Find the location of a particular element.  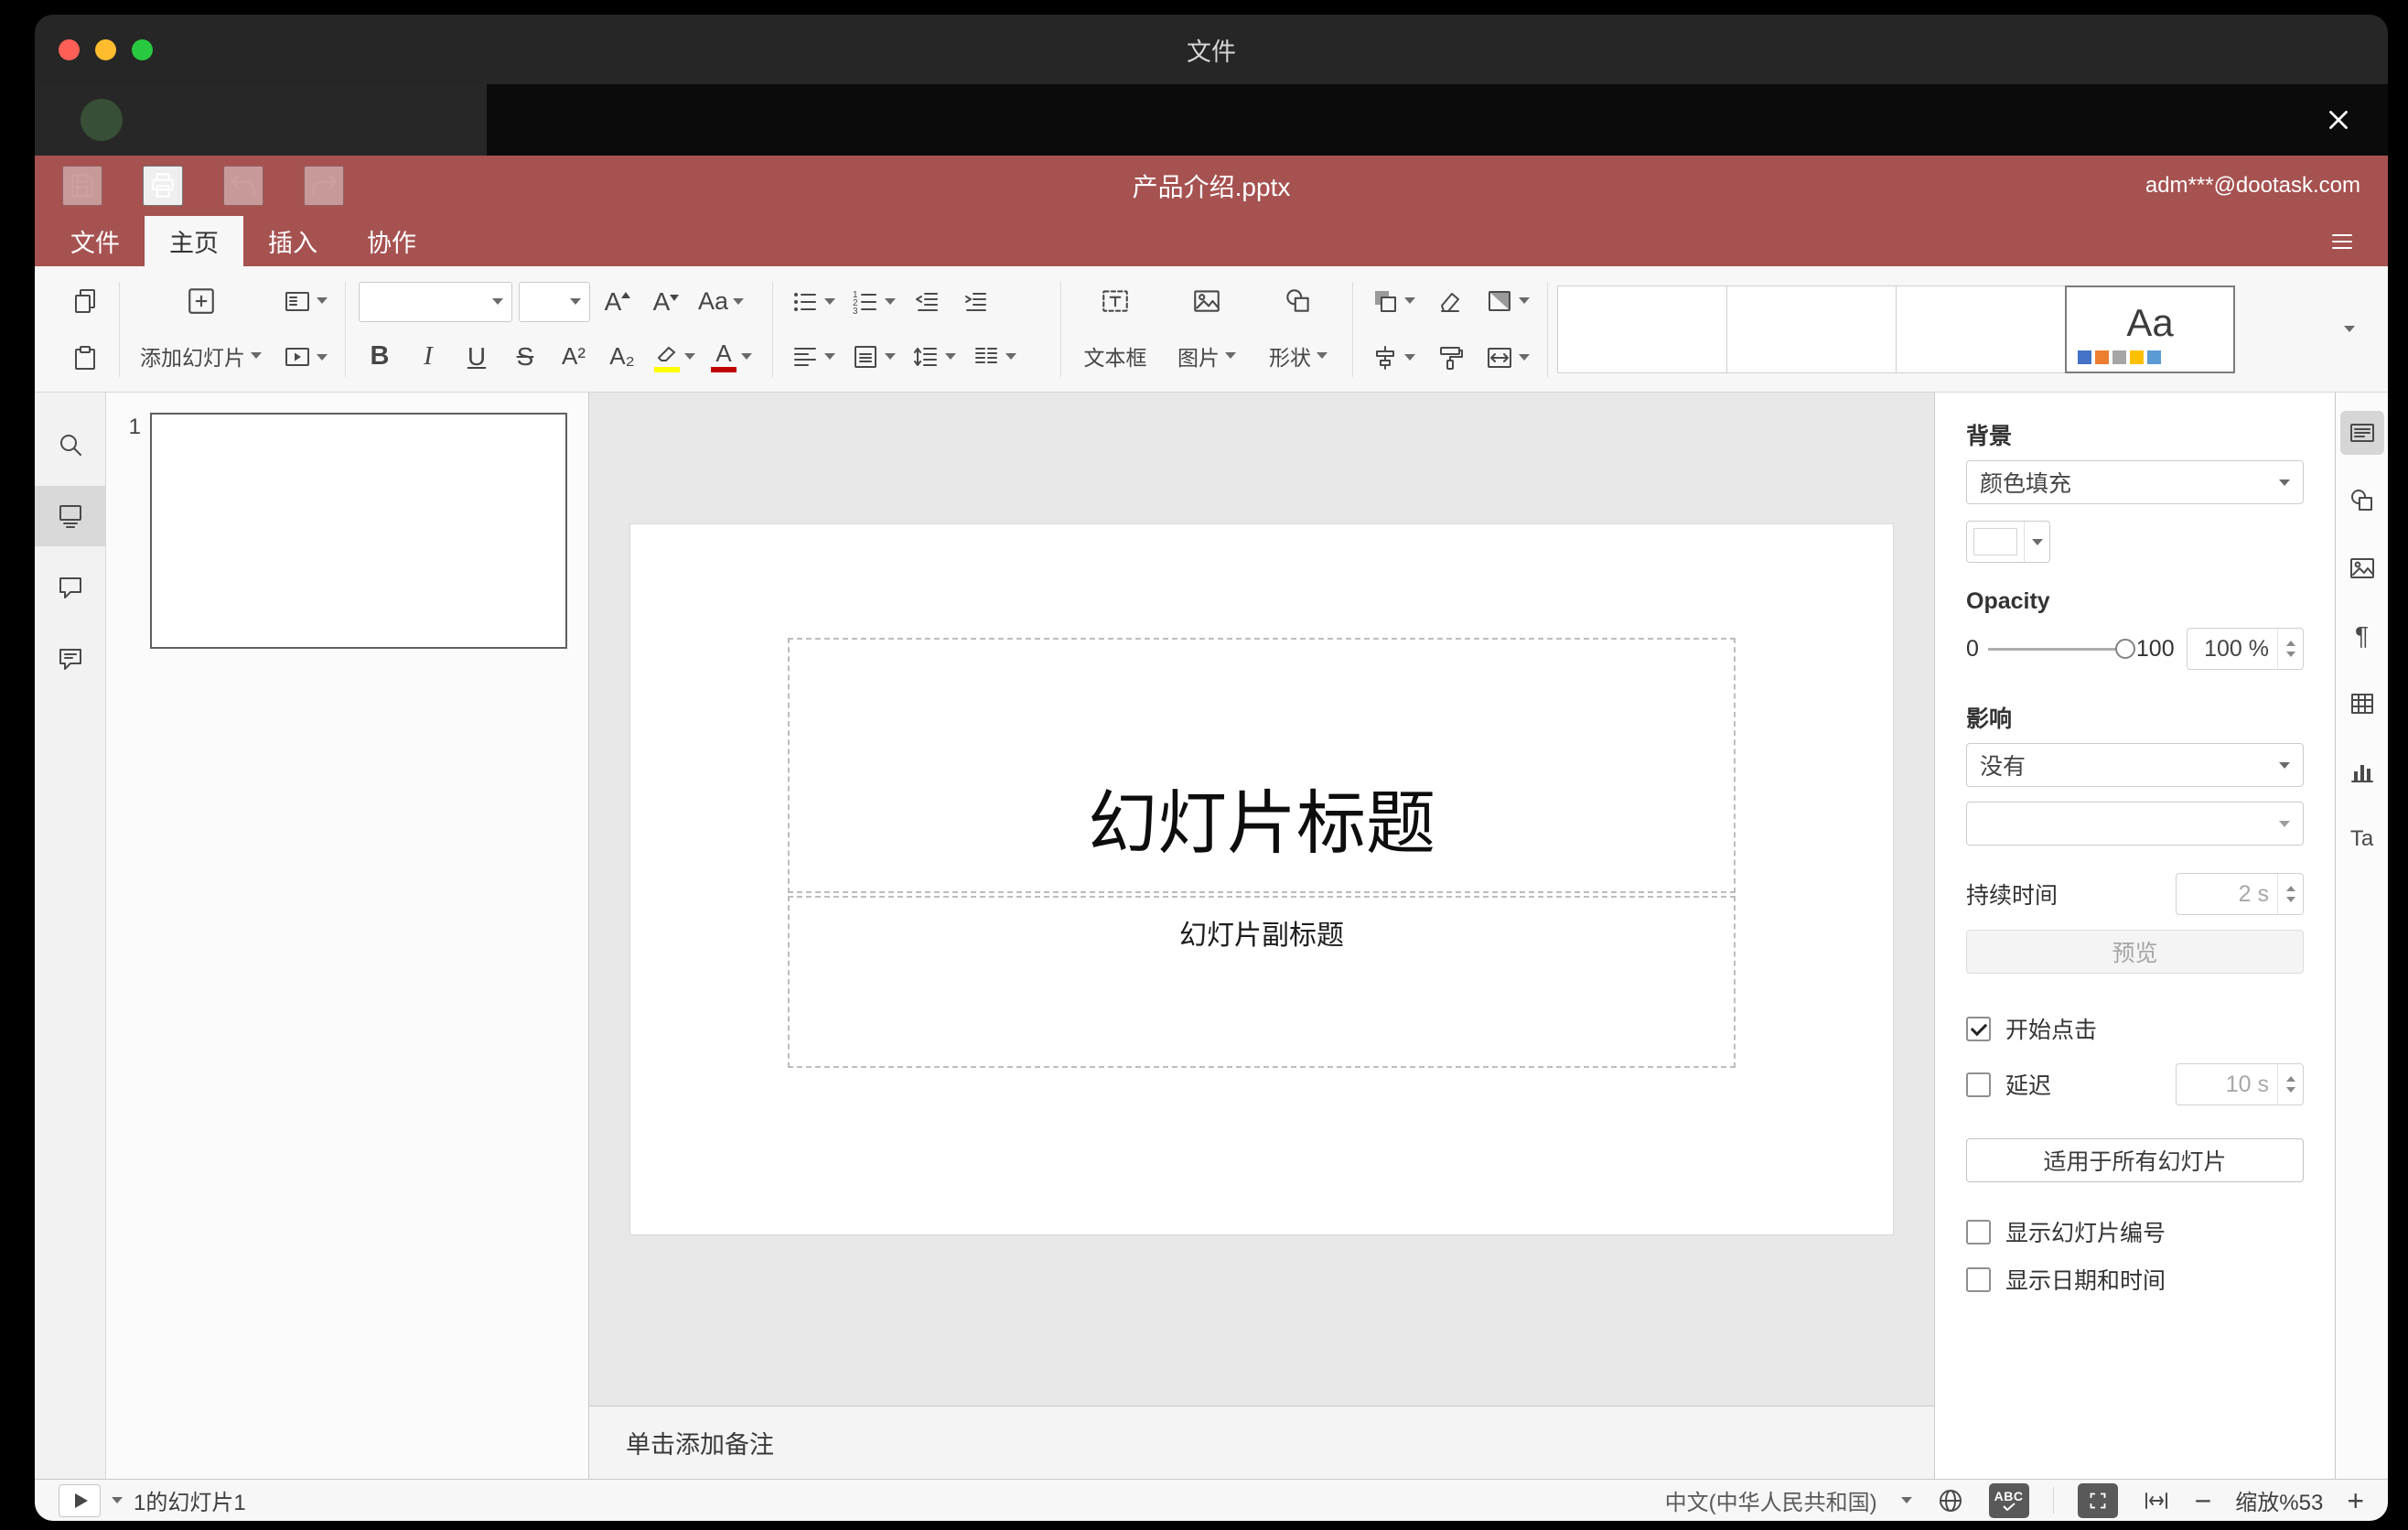

underline-button: U is located at coordinates (477, 357).